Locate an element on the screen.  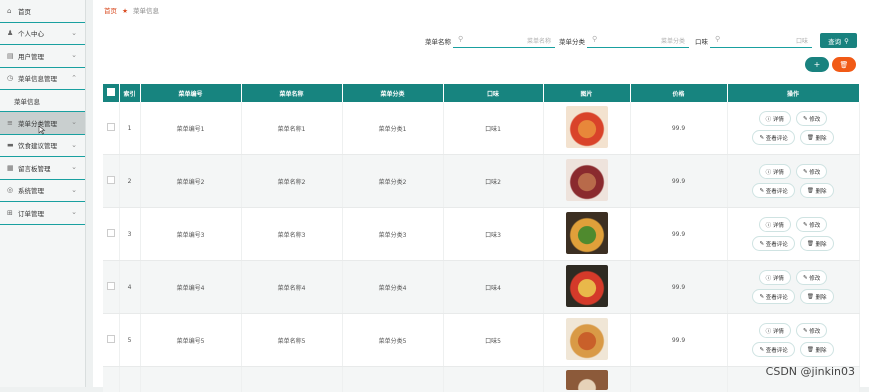
sidebar-item-label: 首页 is located at coordinates (24, 11).